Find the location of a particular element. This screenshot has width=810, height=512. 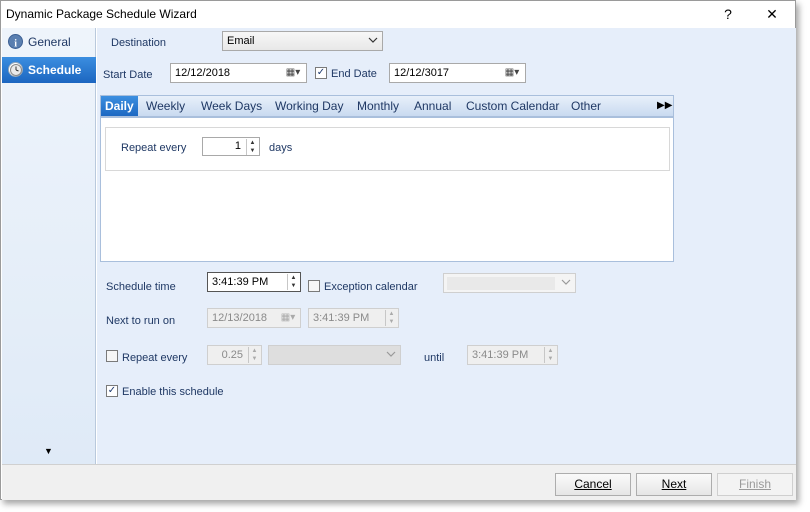

end-date-label: End Date is located at coordinates (354, 74).